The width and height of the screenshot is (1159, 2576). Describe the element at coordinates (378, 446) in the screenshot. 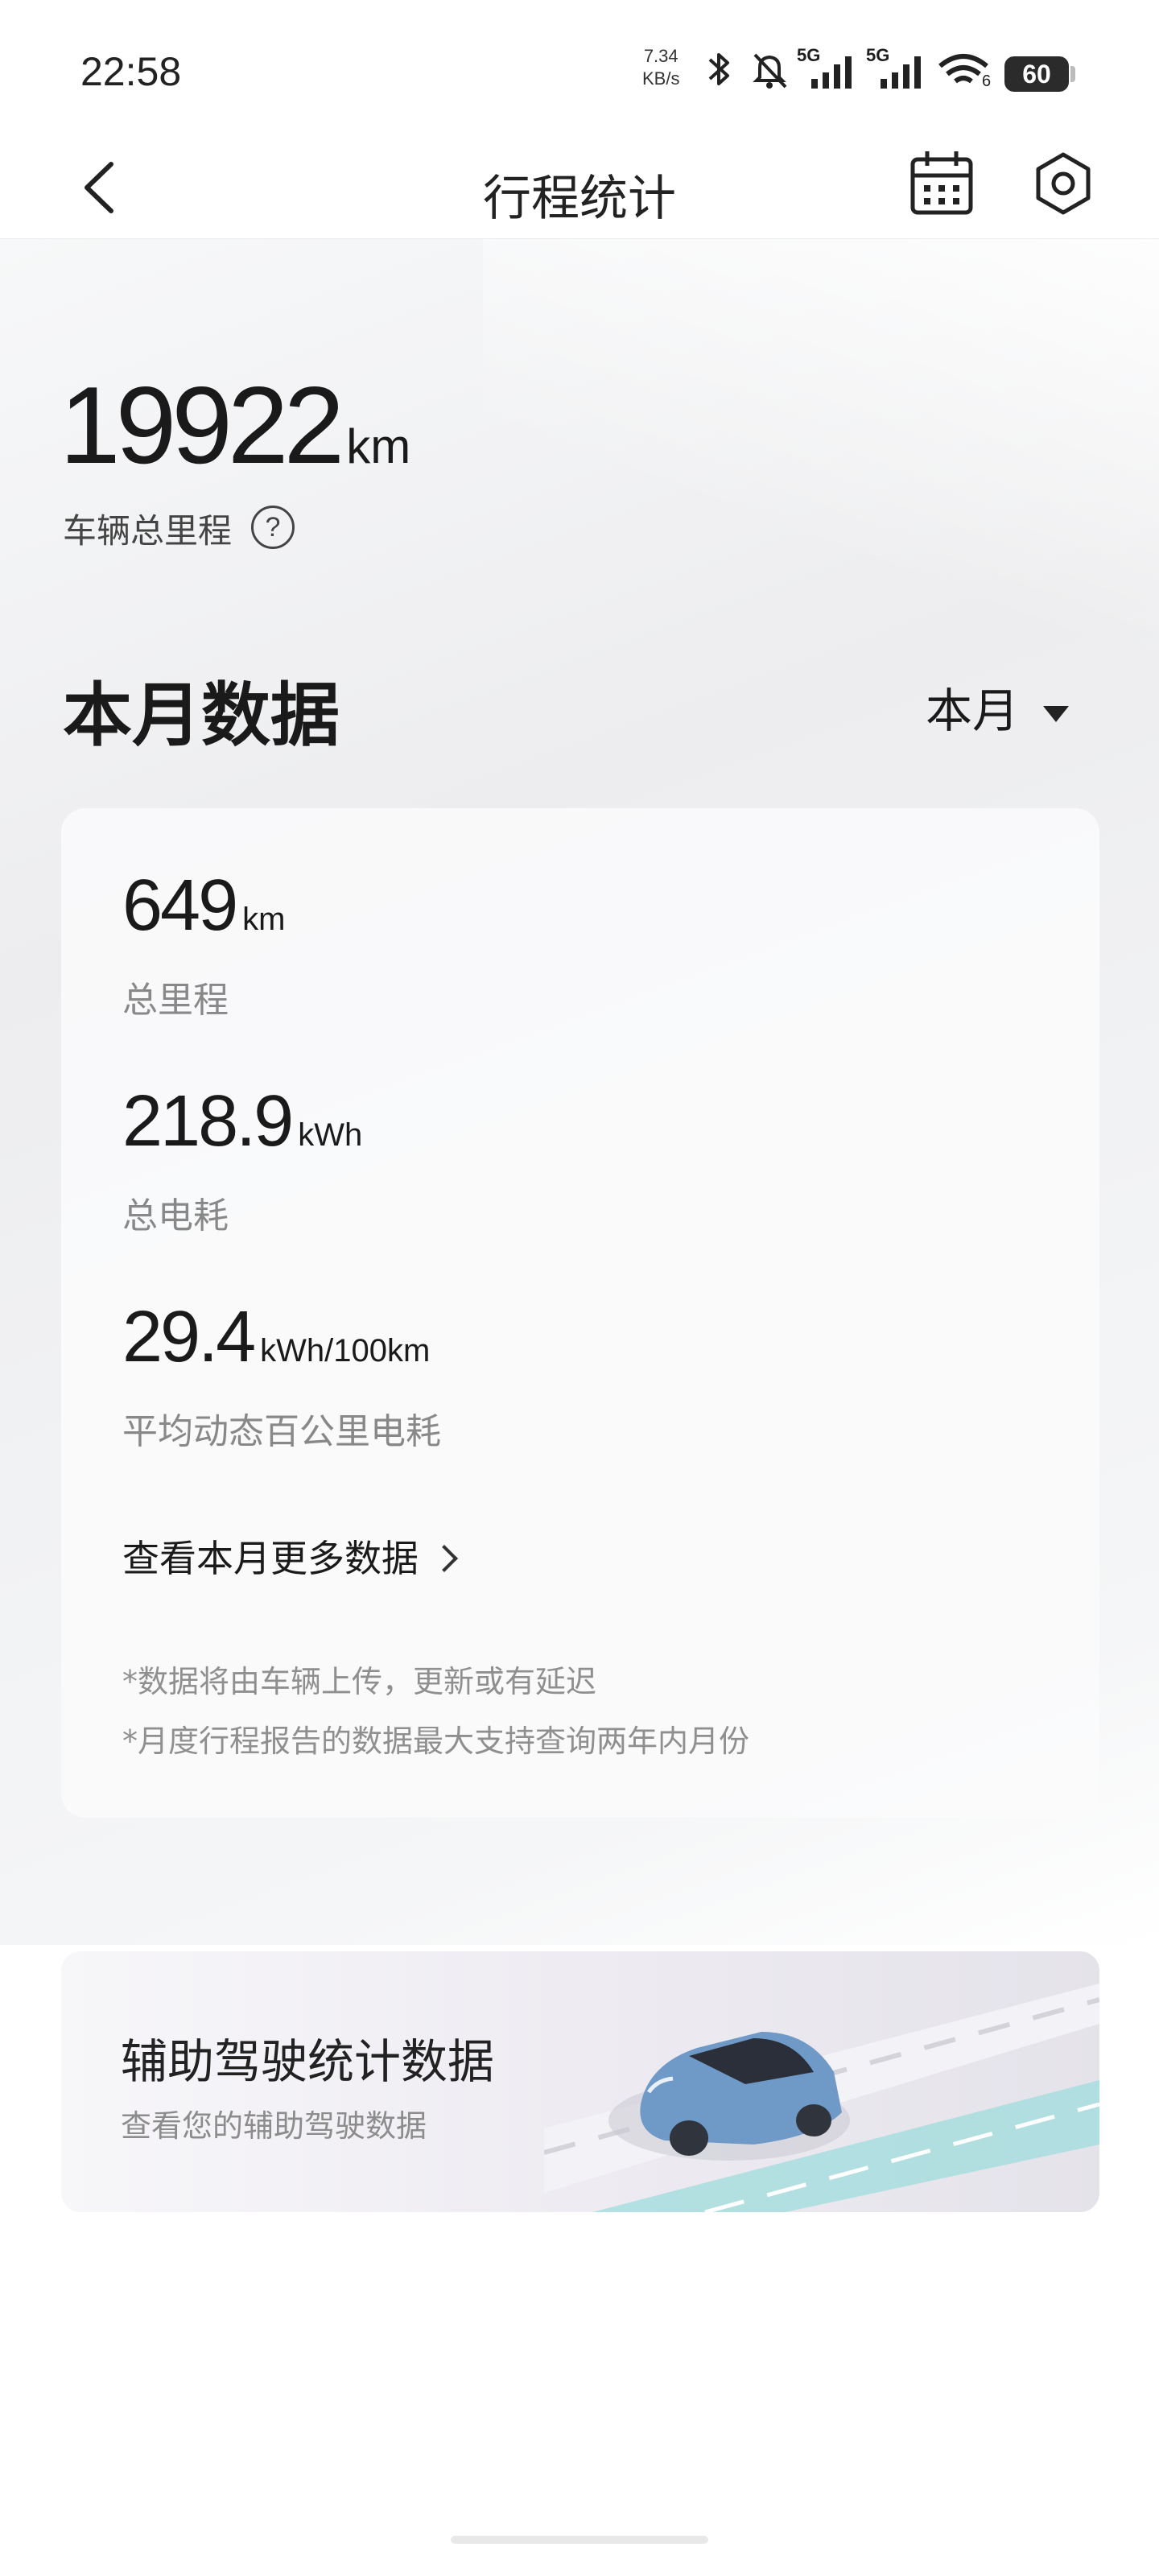

I see `total-mileage-unit: km` at that location.